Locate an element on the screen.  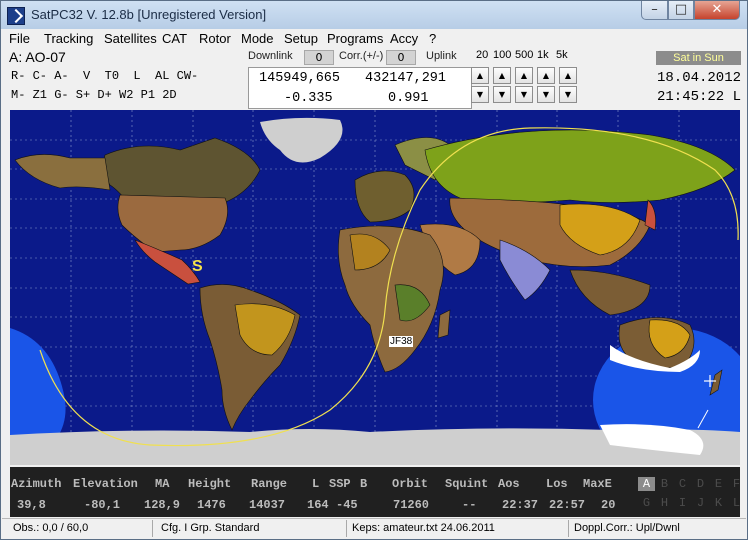
menu-bar: File Tracking Satellites CAT Rotor is located at coordinates (125, 39).